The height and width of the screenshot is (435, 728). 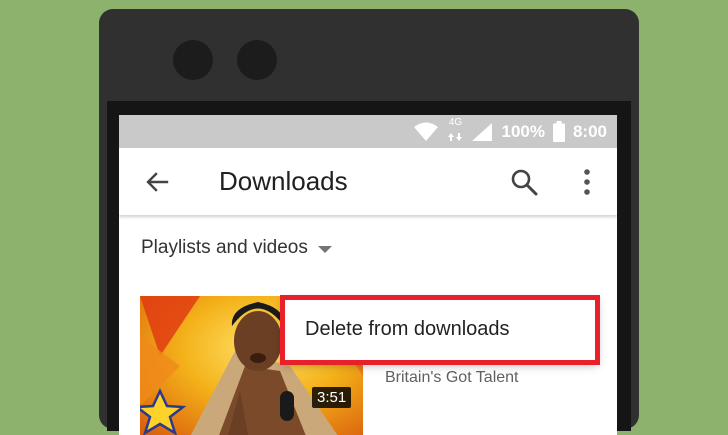 I want to click on context-menu: Delete from downloads, so click(x=440, y=330).